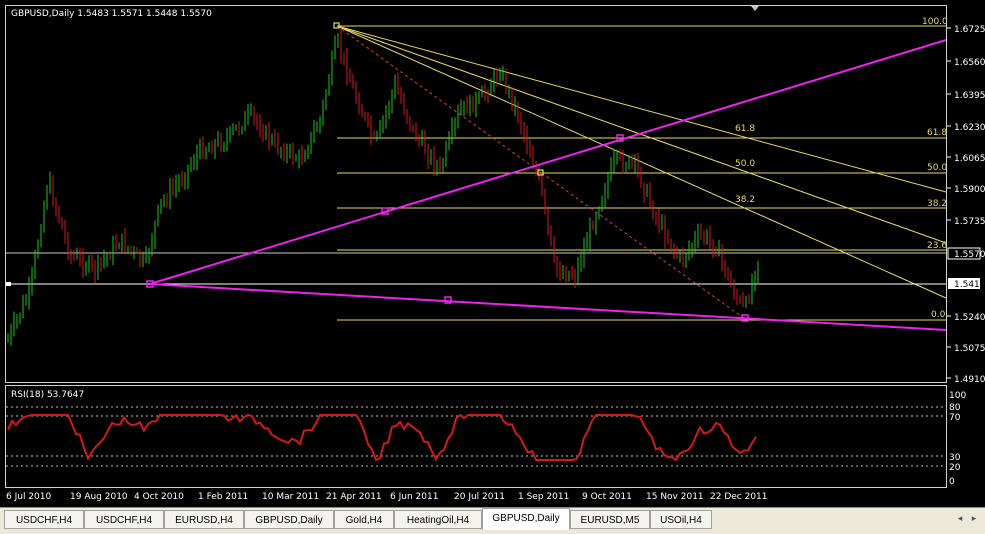  Describe the element at coordinates (969, 96) in the screenshot. I see `svg-text: 1.6395` at that location.